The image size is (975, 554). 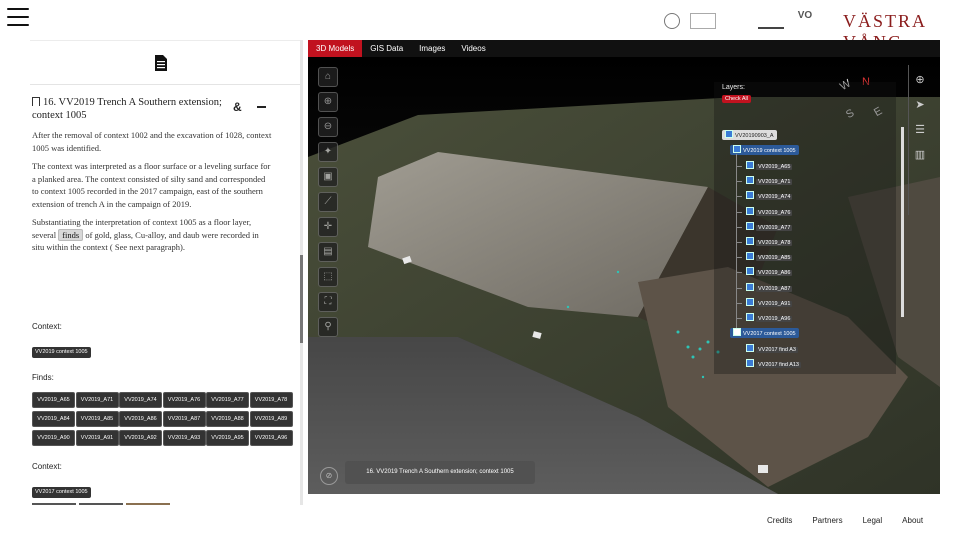 I want to click on check-all-button: Check All, so click(x=736, y=99).